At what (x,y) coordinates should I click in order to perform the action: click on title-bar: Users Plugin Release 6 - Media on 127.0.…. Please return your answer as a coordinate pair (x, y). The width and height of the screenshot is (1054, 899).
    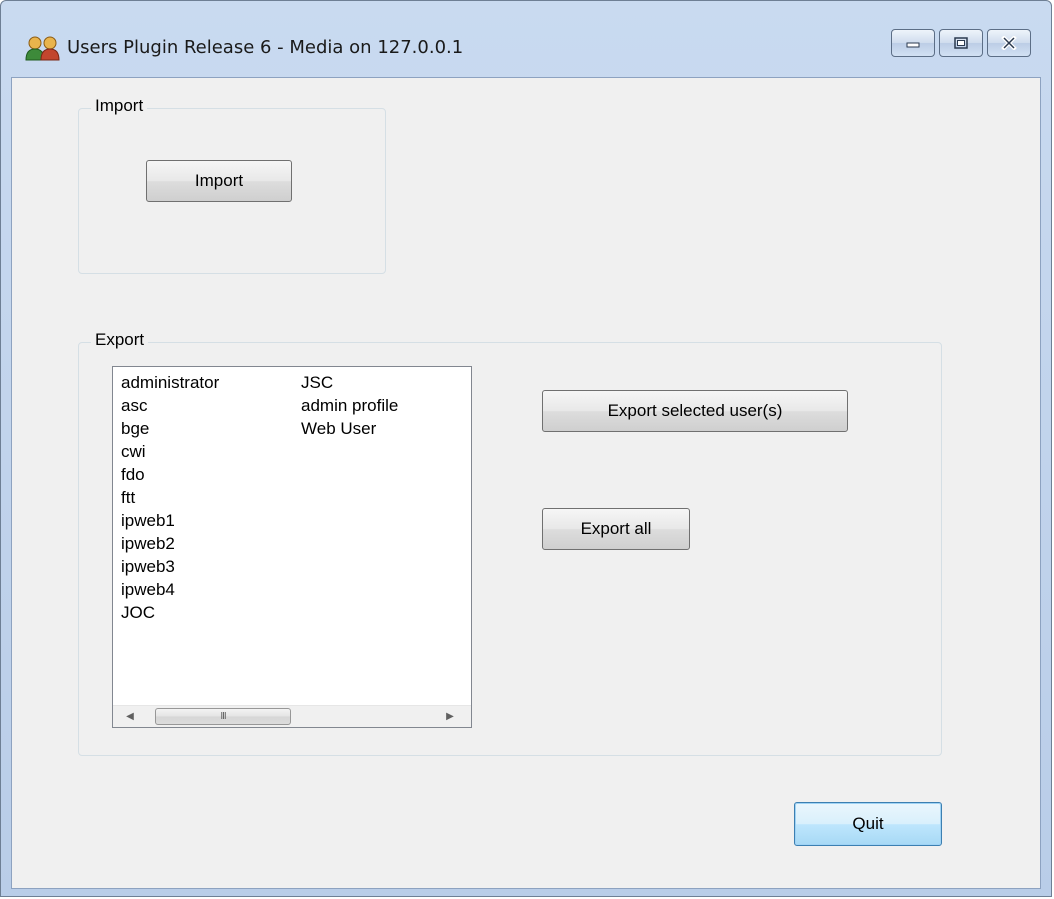
    Looking at the image, I should click on (526, 31).